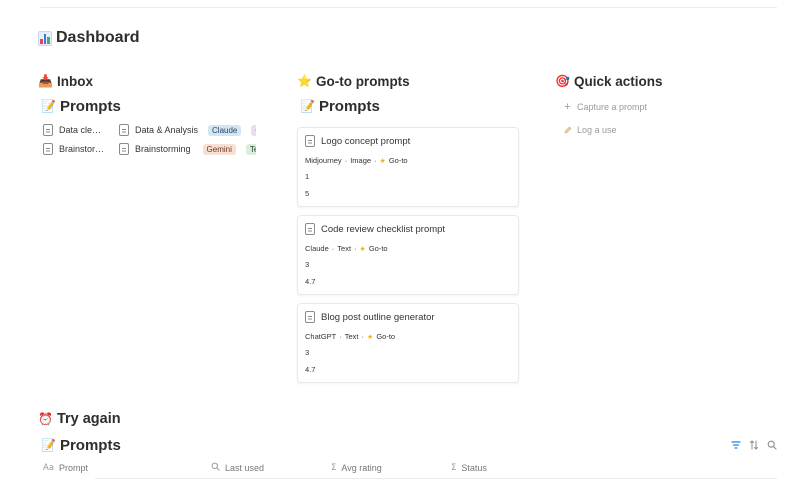 Image resolution: width=800 pixels, height=484 pixels. Describe the element at coordinates (307, 176) in the screenshot. I see `uses-count: 1` at that location.